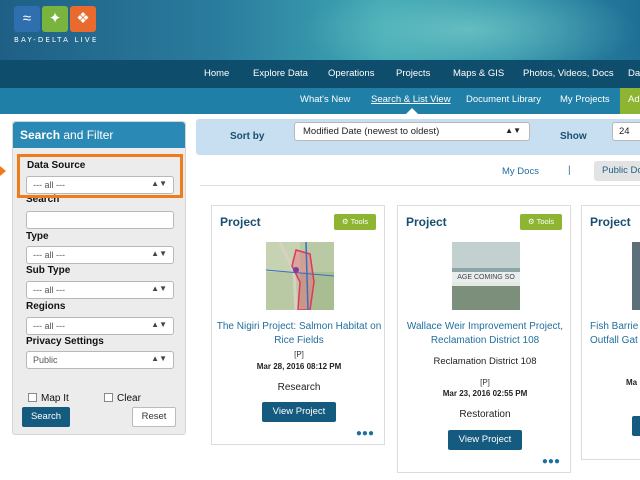 The width and height of the screenshot is (640, 480). I want to click on image-coming-soon-text: AGE COMING SO, so click(486, 277).